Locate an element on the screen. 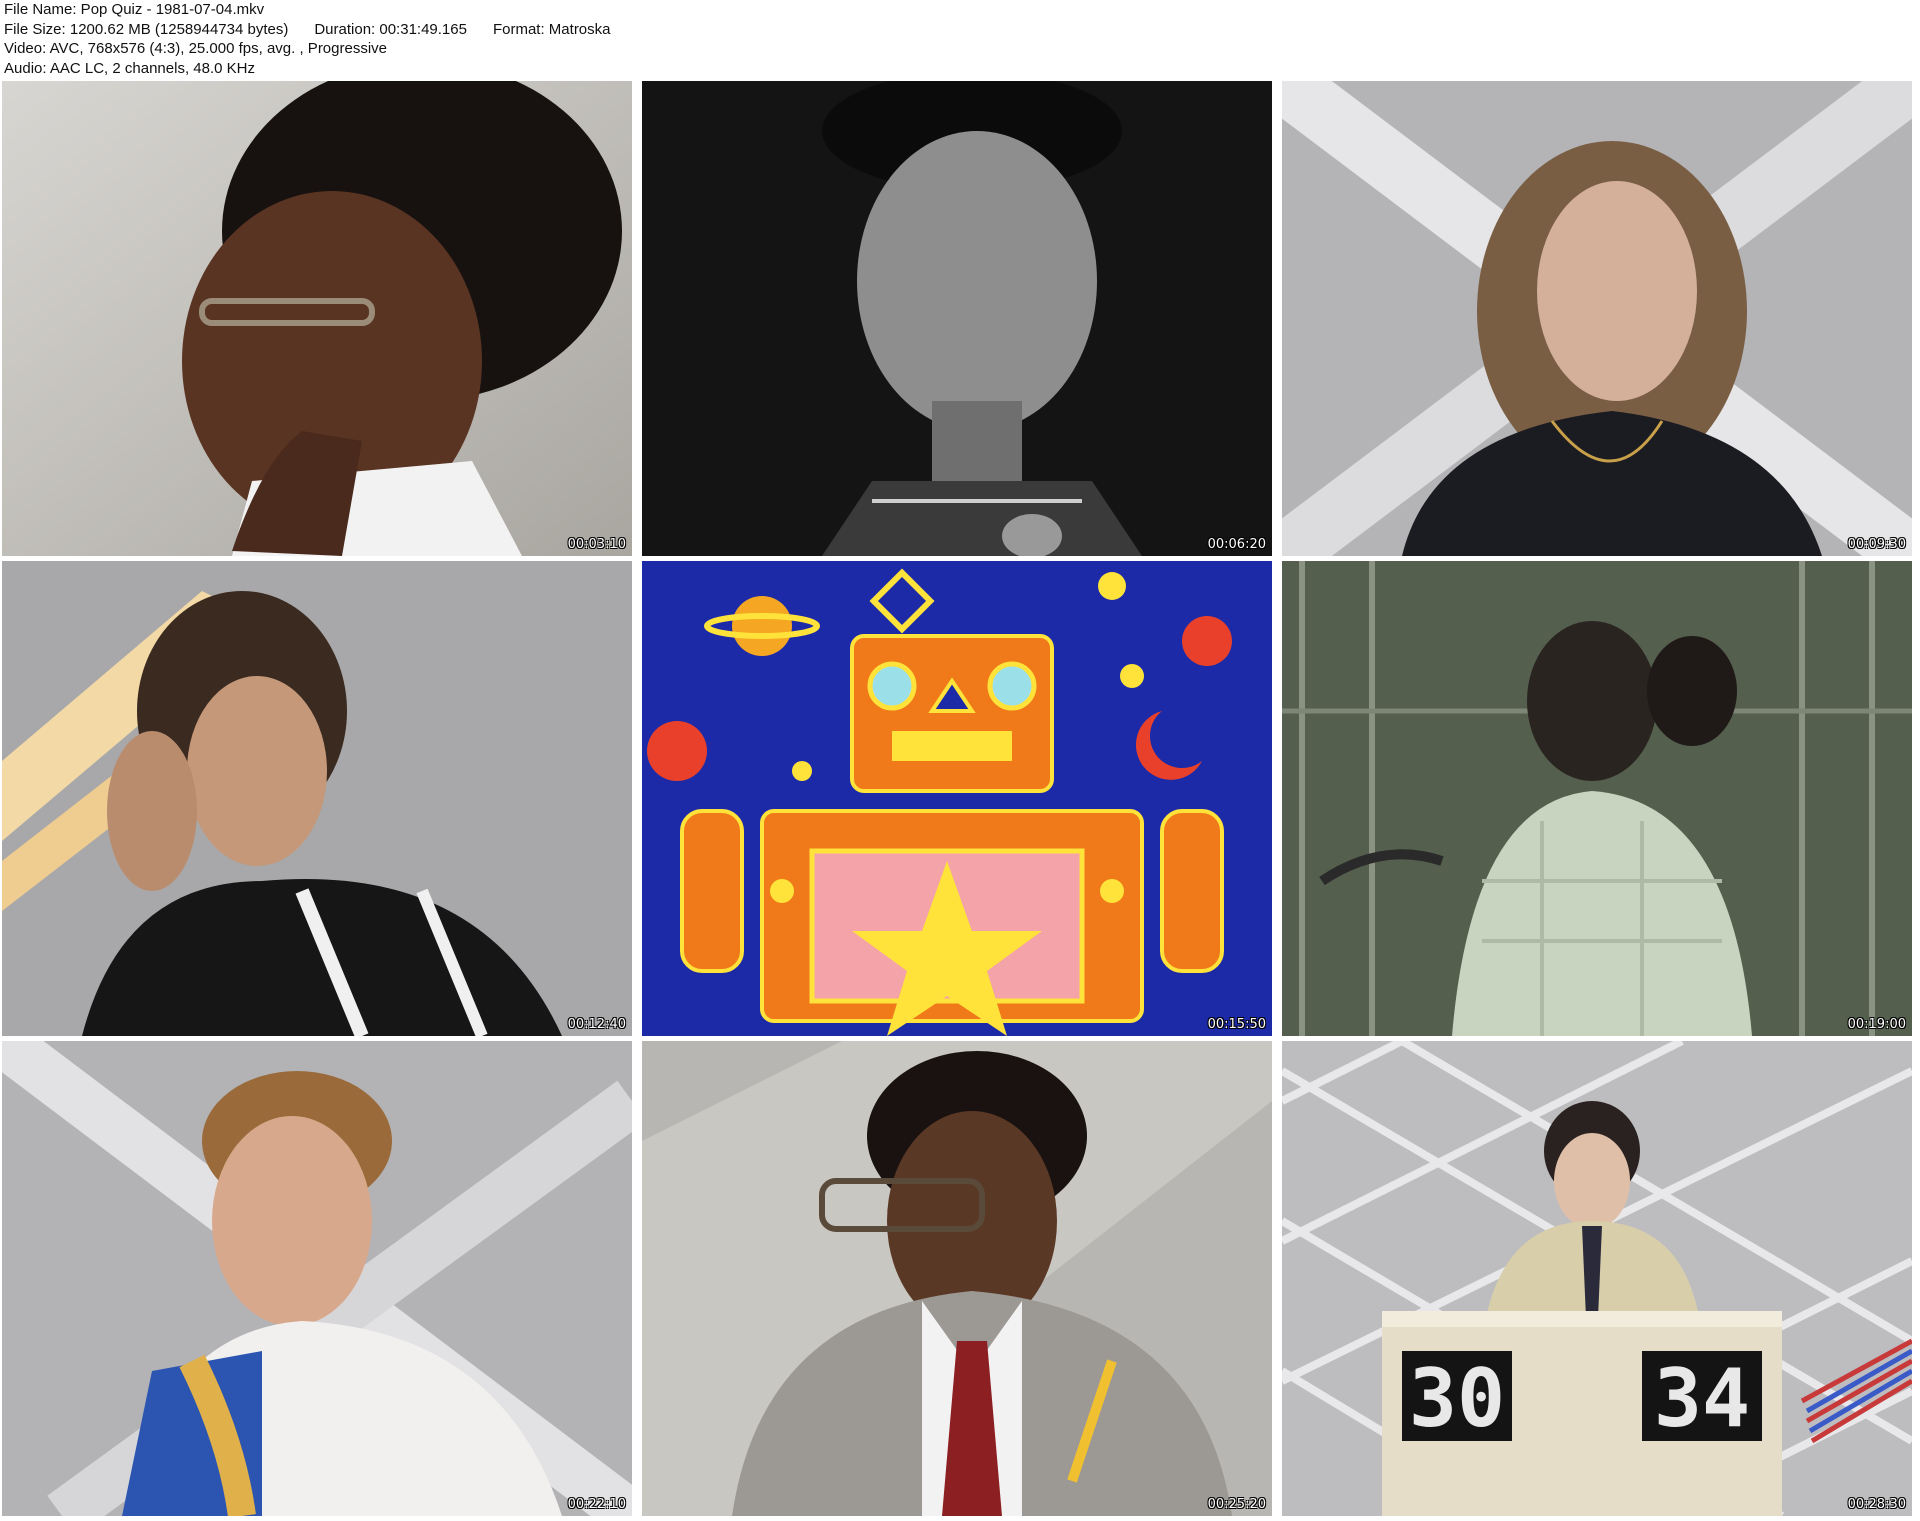  scoreboard-right: 34 is located at coordinates (1702, 1398).